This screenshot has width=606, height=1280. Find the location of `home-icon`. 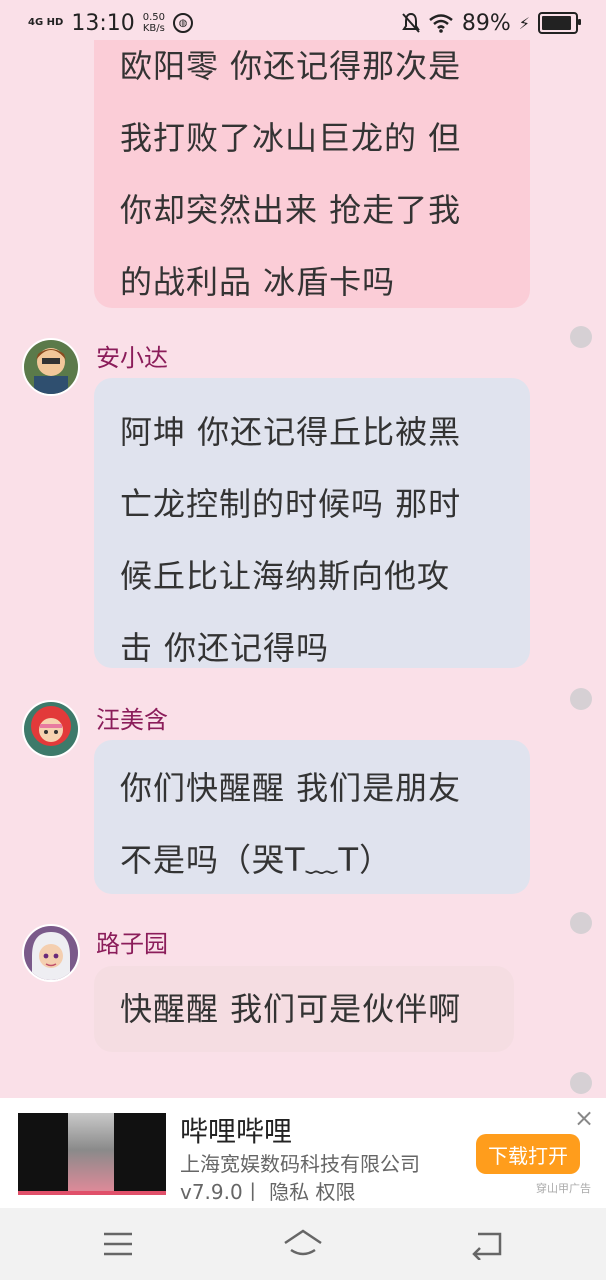

home-icon is located at coordinates (303, 1244).